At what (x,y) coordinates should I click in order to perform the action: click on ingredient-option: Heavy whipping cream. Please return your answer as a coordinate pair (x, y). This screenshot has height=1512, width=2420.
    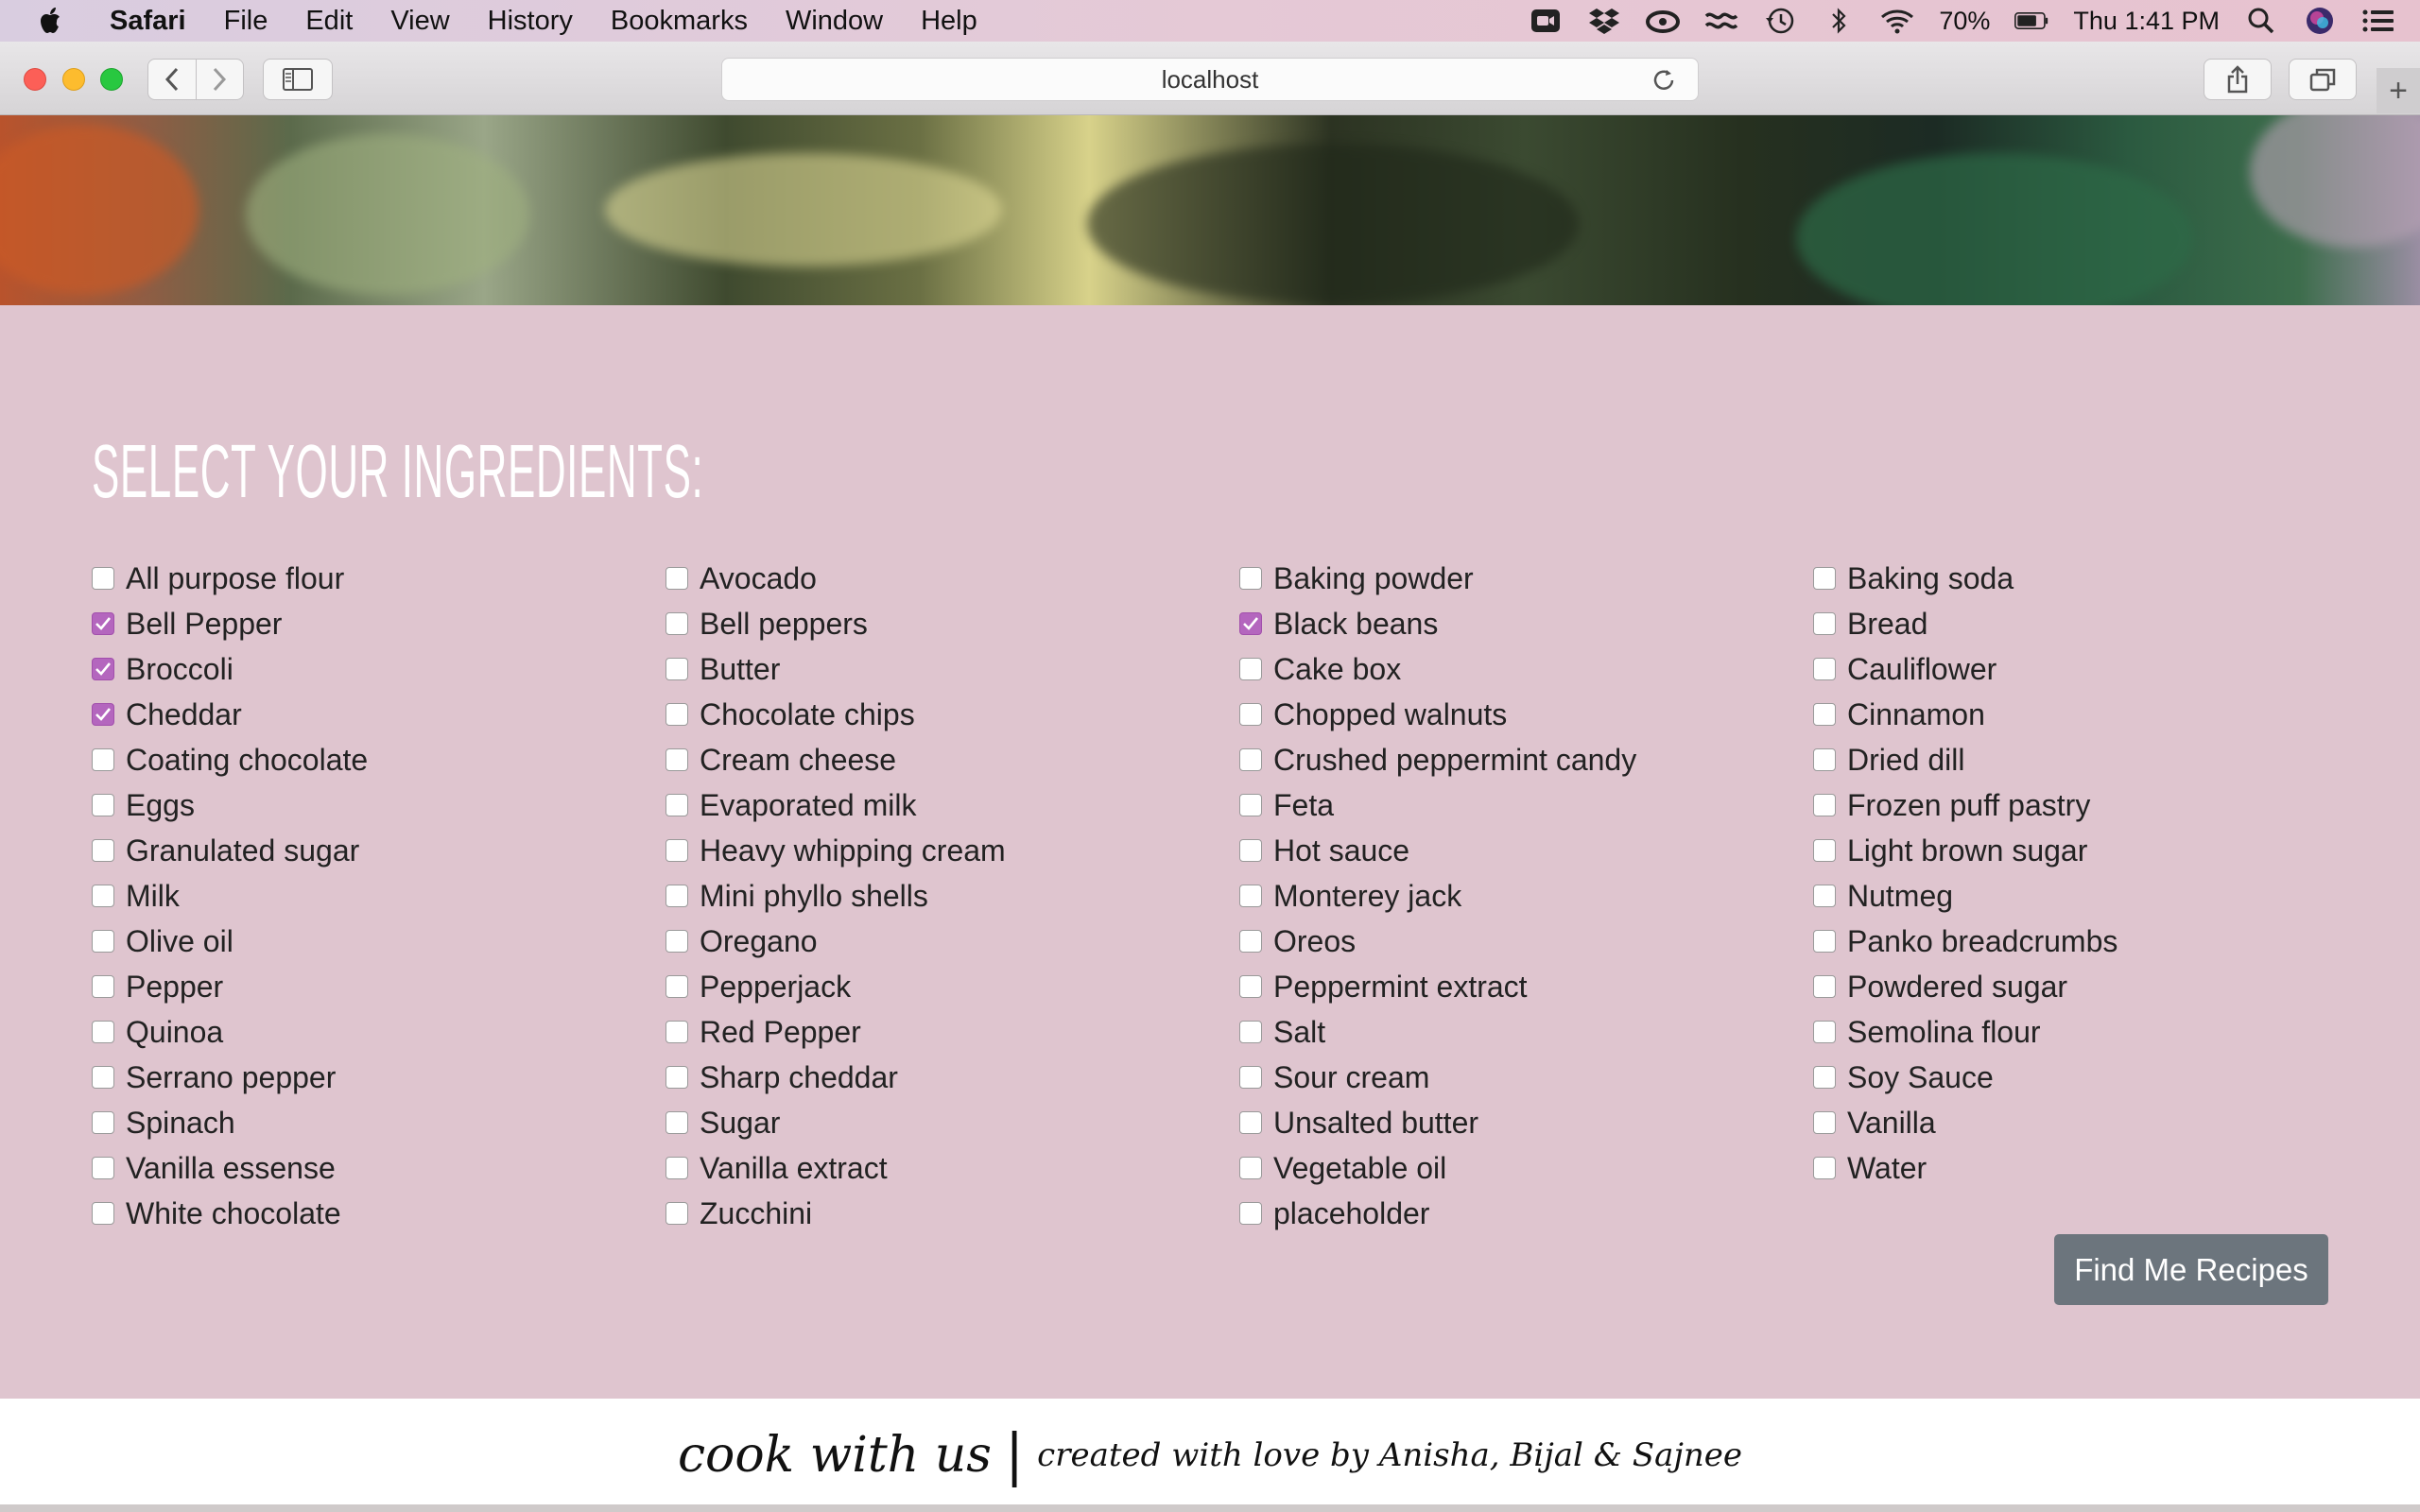
    Looking at the image, I should click on (952, 850).